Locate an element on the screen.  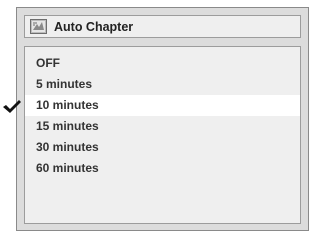
option-label: 30 minutes is located at coordinates (67, 147).